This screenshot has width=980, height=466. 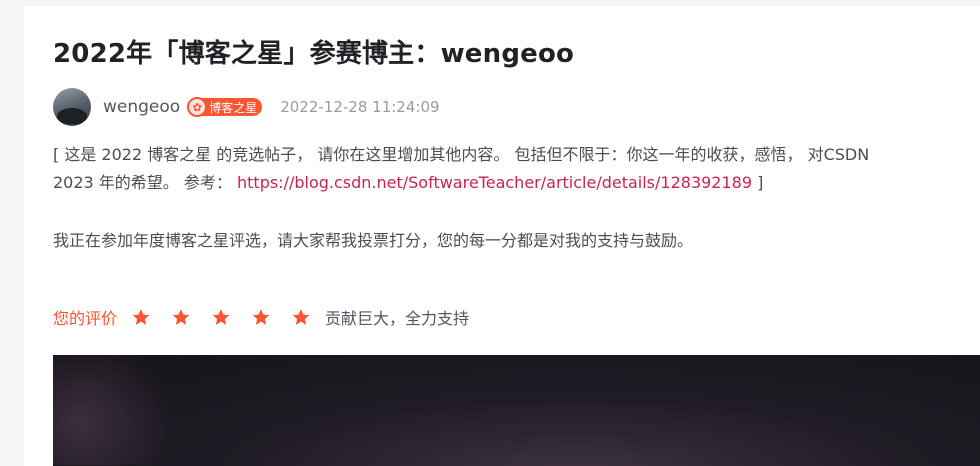 I want to click on rating-text: 贡献巨大，全力支持, so click(x=397, y=318).